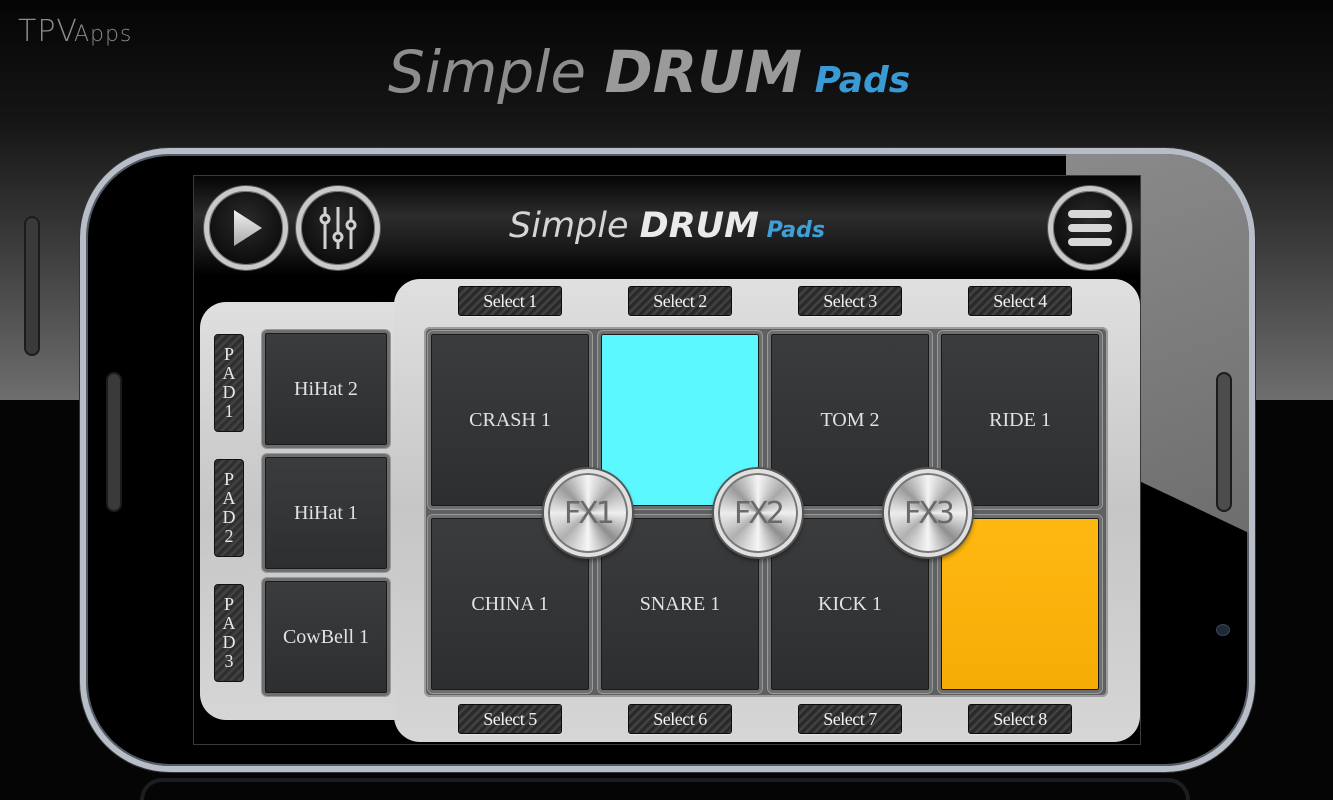 This screenshot has height=800, width=1333. I want to click on hero-title: Simple DRUM Pads, so click(649, 72).